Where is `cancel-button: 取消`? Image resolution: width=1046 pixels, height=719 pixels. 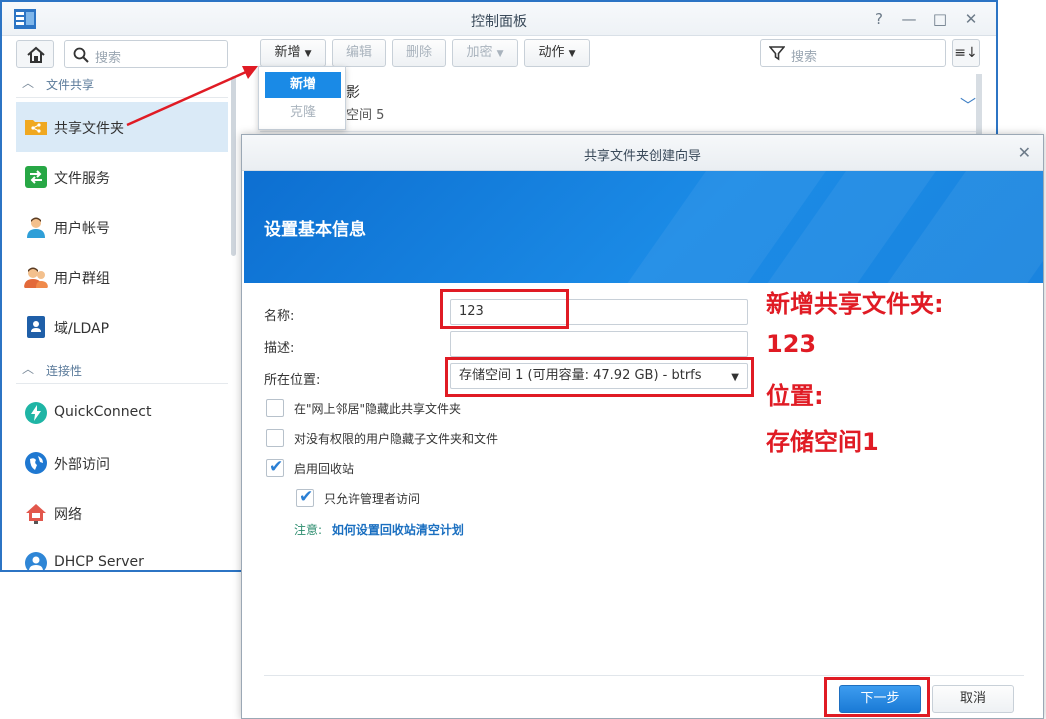
cancel-button: 取消 is located at coordinates (973, 699).